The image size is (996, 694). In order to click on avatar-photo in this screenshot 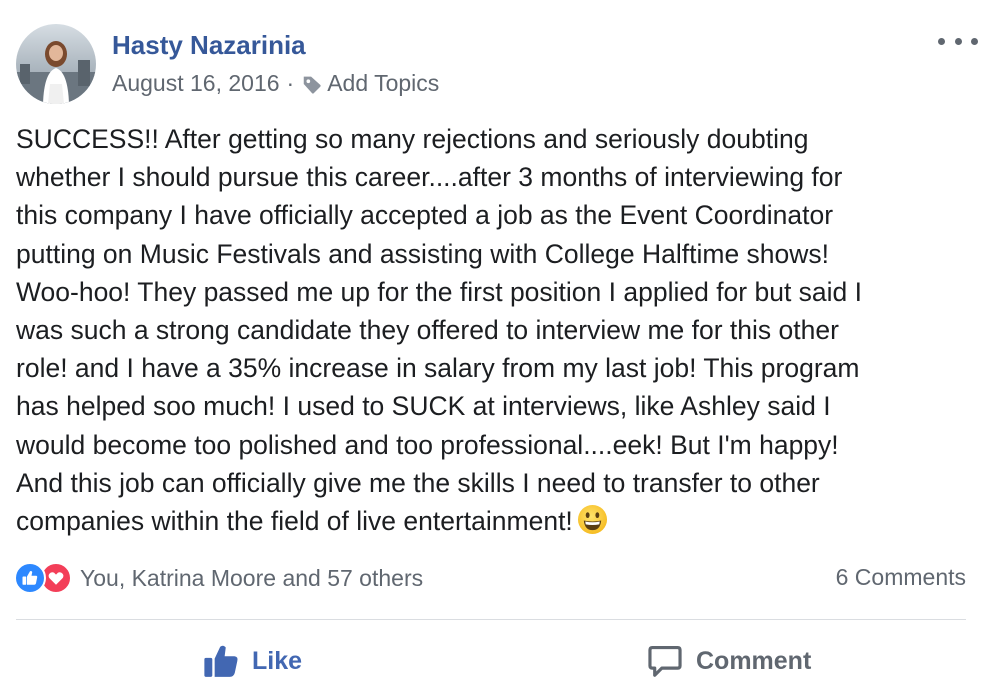, I will do `click(56, 64)`.